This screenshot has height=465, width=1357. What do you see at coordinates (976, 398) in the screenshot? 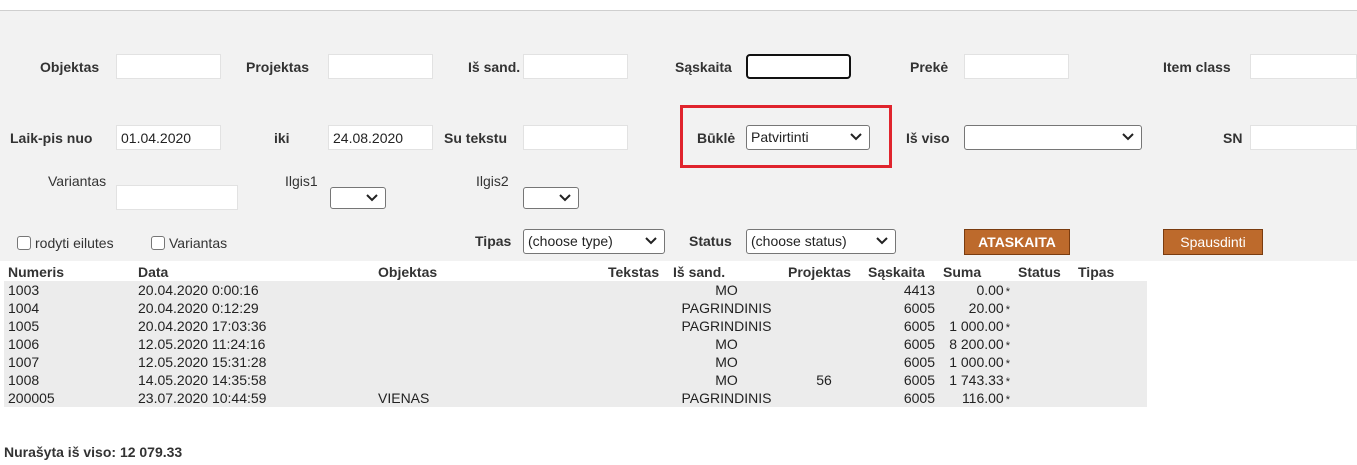
I see `cell-suma: 116.00 *` at bounding box center [976, 398].